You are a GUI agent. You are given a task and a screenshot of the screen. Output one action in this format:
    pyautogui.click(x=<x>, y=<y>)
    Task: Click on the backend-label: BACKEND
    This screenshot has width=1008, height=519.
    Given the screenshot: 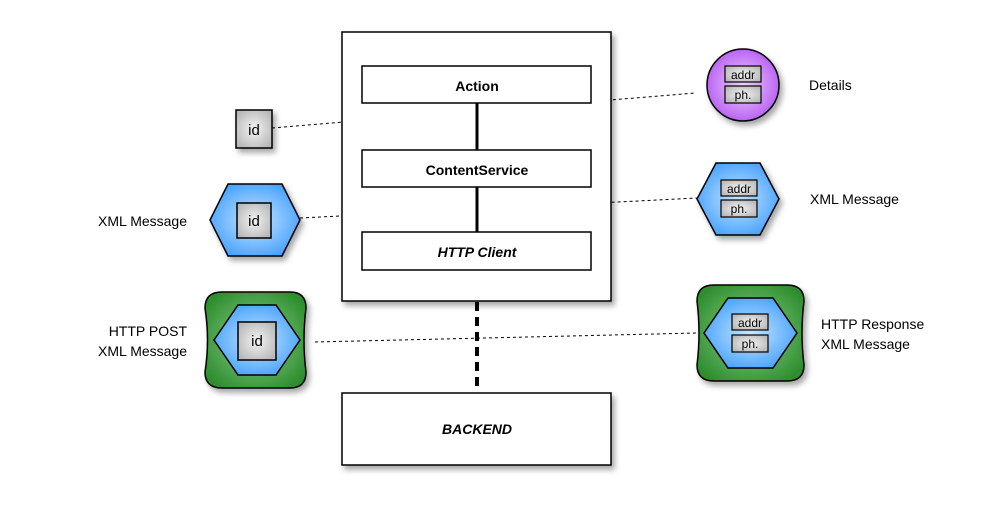 What is the action you would take?
    pyautogui.click(x=477, y=429)
    